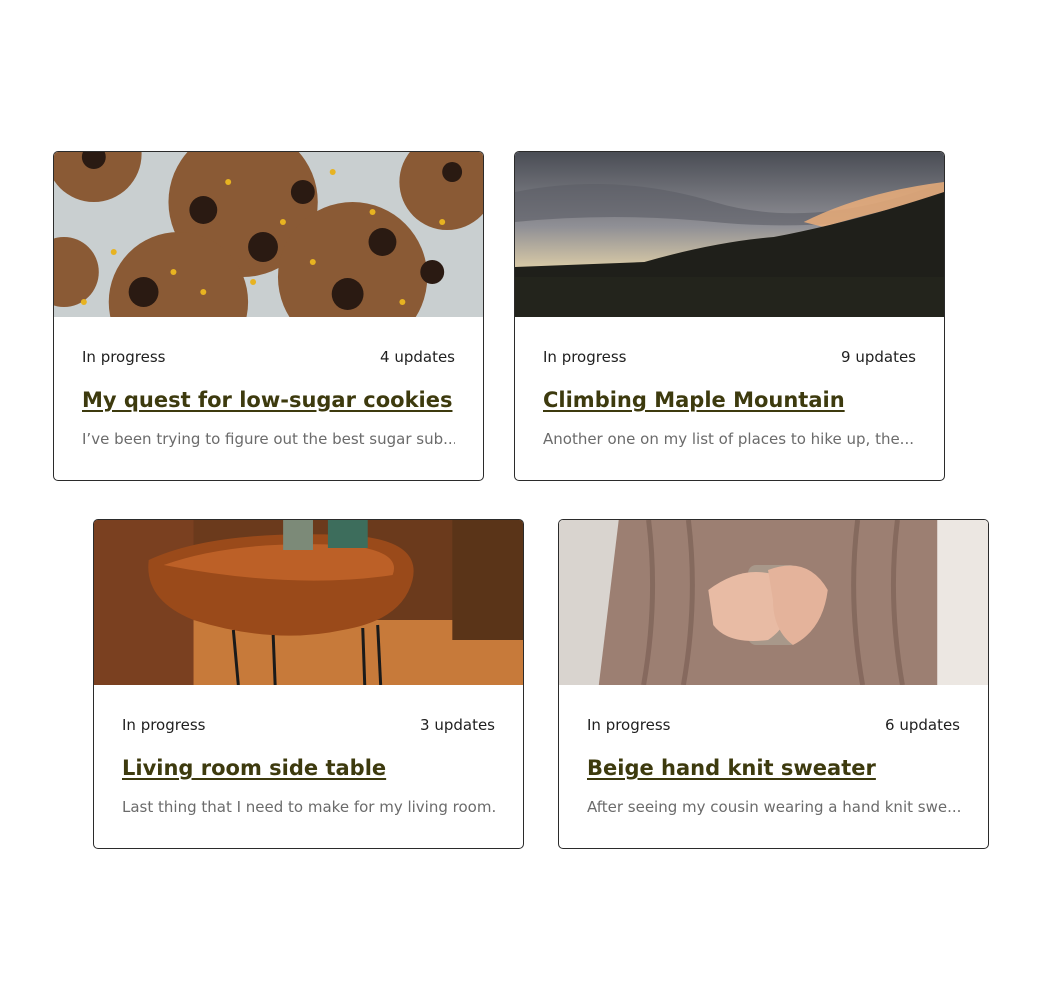 The image size is (1058, 1000). Describe the element at coordinates (417, 357) in the screenshot. I see `updates-count: 4 updates` at that location.